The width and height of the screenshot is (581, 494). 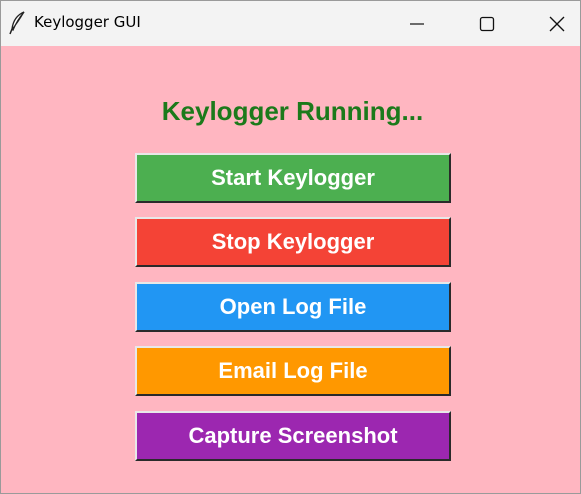 What do you see at coordinates (293, 436) in the screenshot?
I see `capture-screenshot-button: Capture Screenshot` at bounding box center [293, 436].